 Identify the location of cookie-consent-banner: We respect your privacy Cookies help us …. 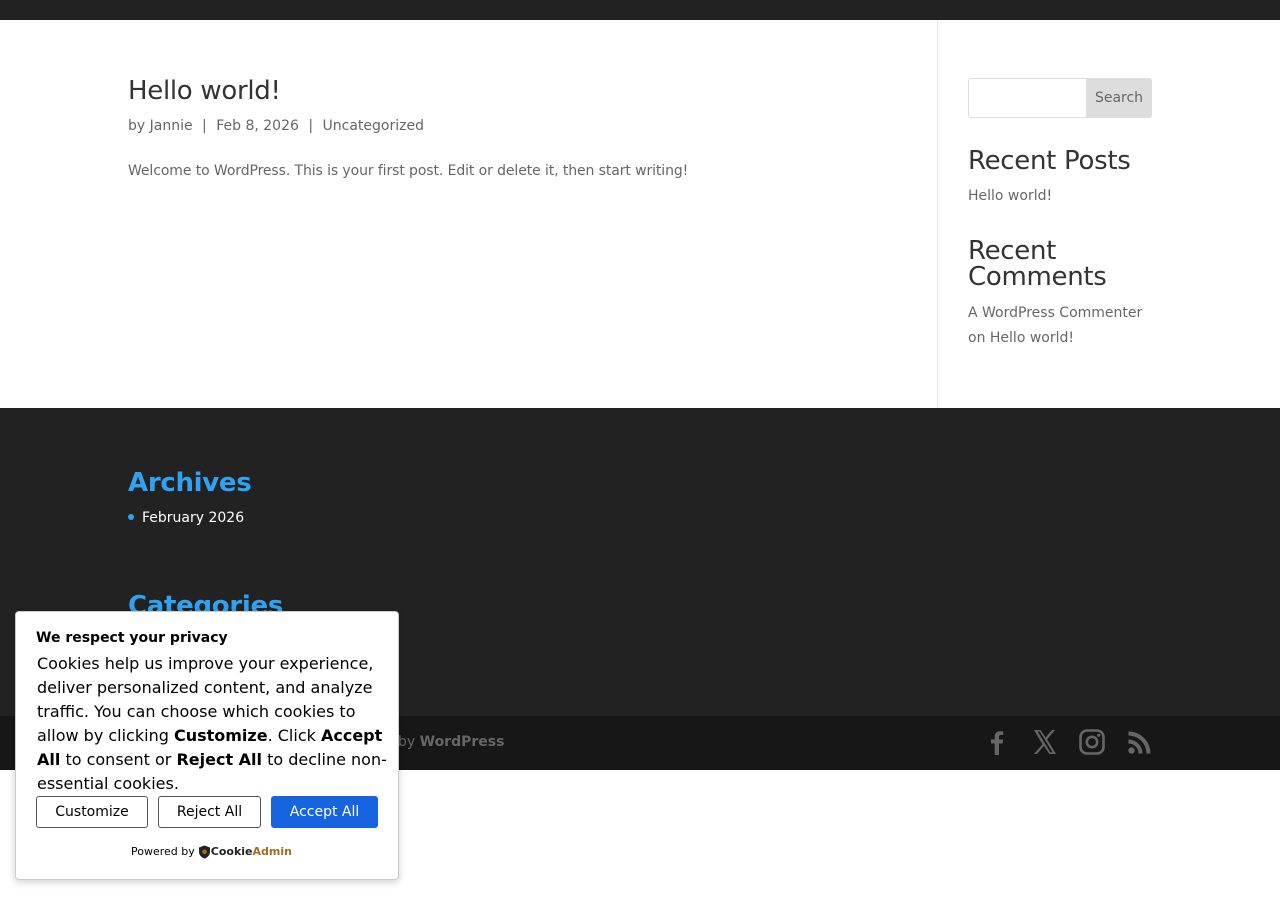
(207, 745).